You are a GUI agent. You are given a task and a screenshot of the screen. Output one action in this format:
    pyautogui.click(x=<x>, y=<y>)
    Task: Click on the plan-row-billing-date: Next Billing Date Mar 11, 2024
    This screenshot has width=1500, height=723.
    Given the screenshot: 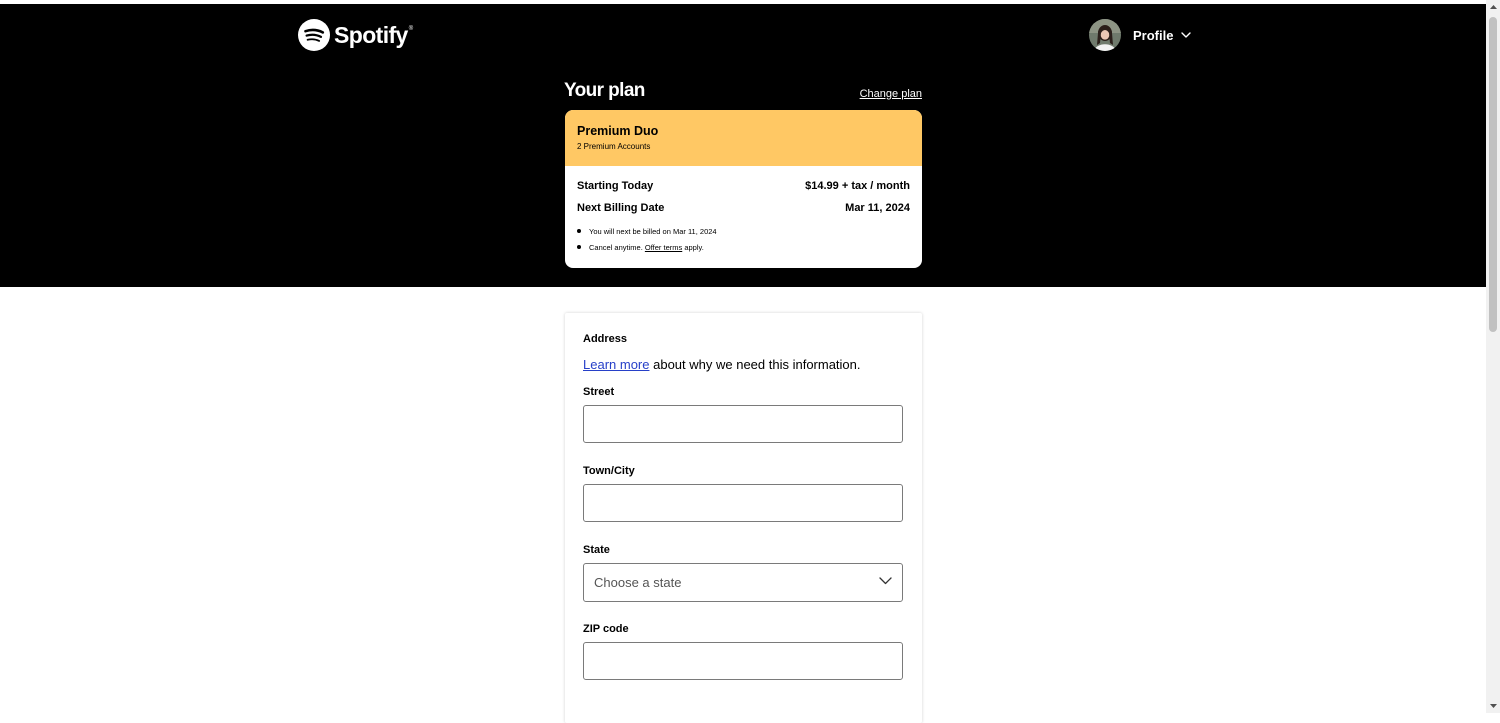 What is the action you would take?
    pyautogui.click(x=743, y=213)
    